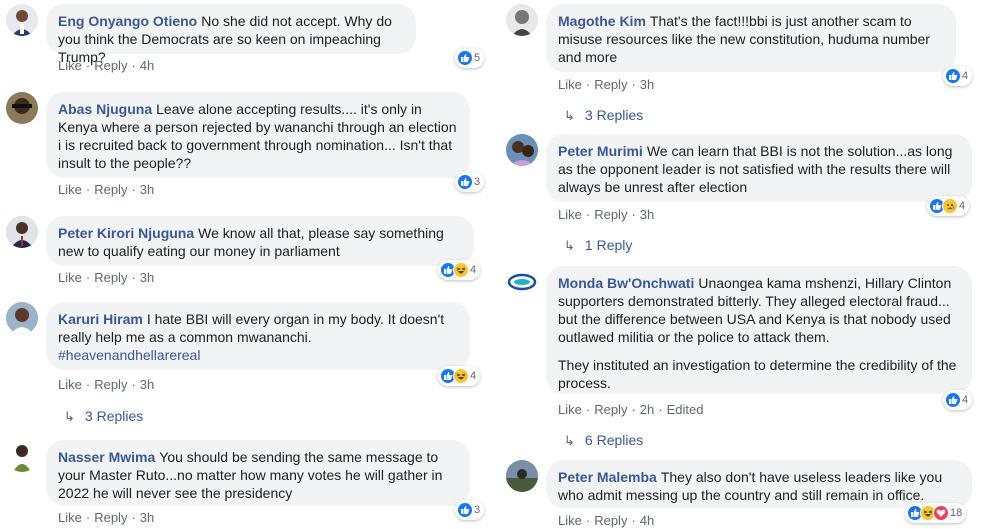 The image size is (1000, 529). Describe the element at coordinates (127, 21) in the screenshot. I see `comment-author: Eng Onyango Otieno` at that location.